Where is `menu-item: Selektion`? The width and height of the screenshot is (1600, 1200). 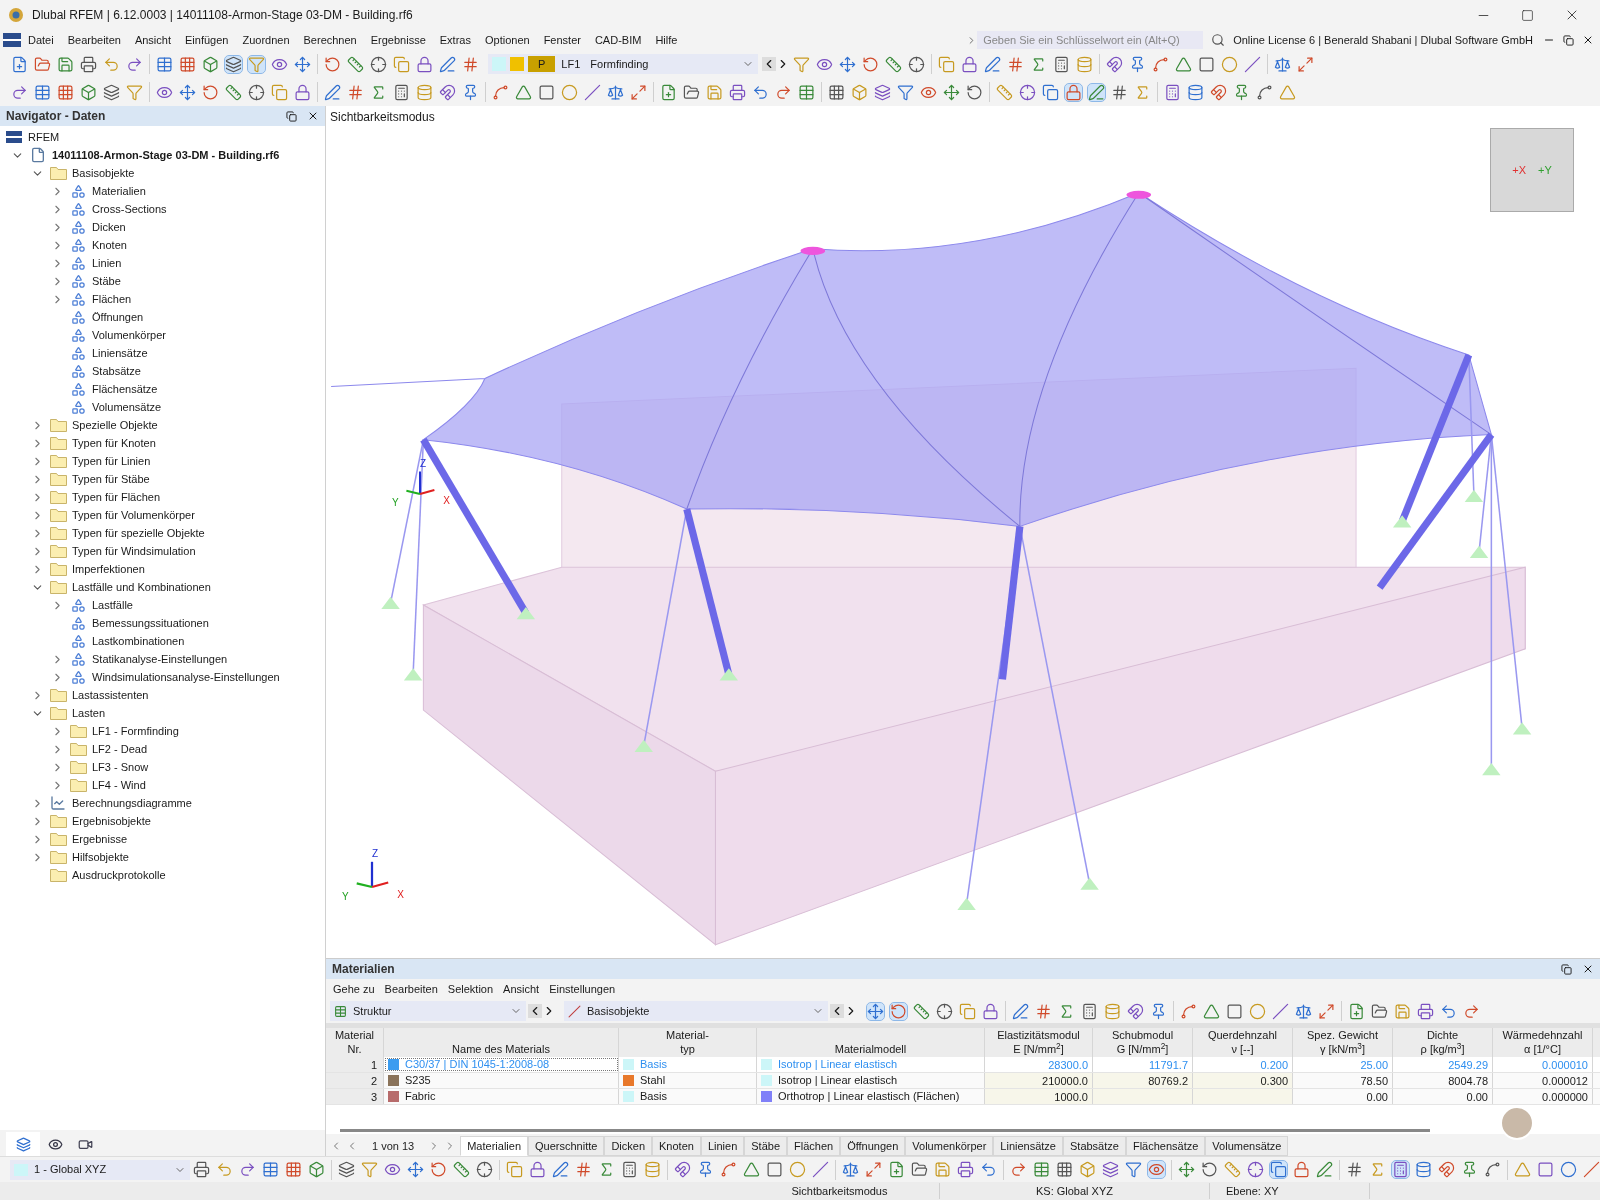
menu-item: Selektion is located at coordinates (470, 989).